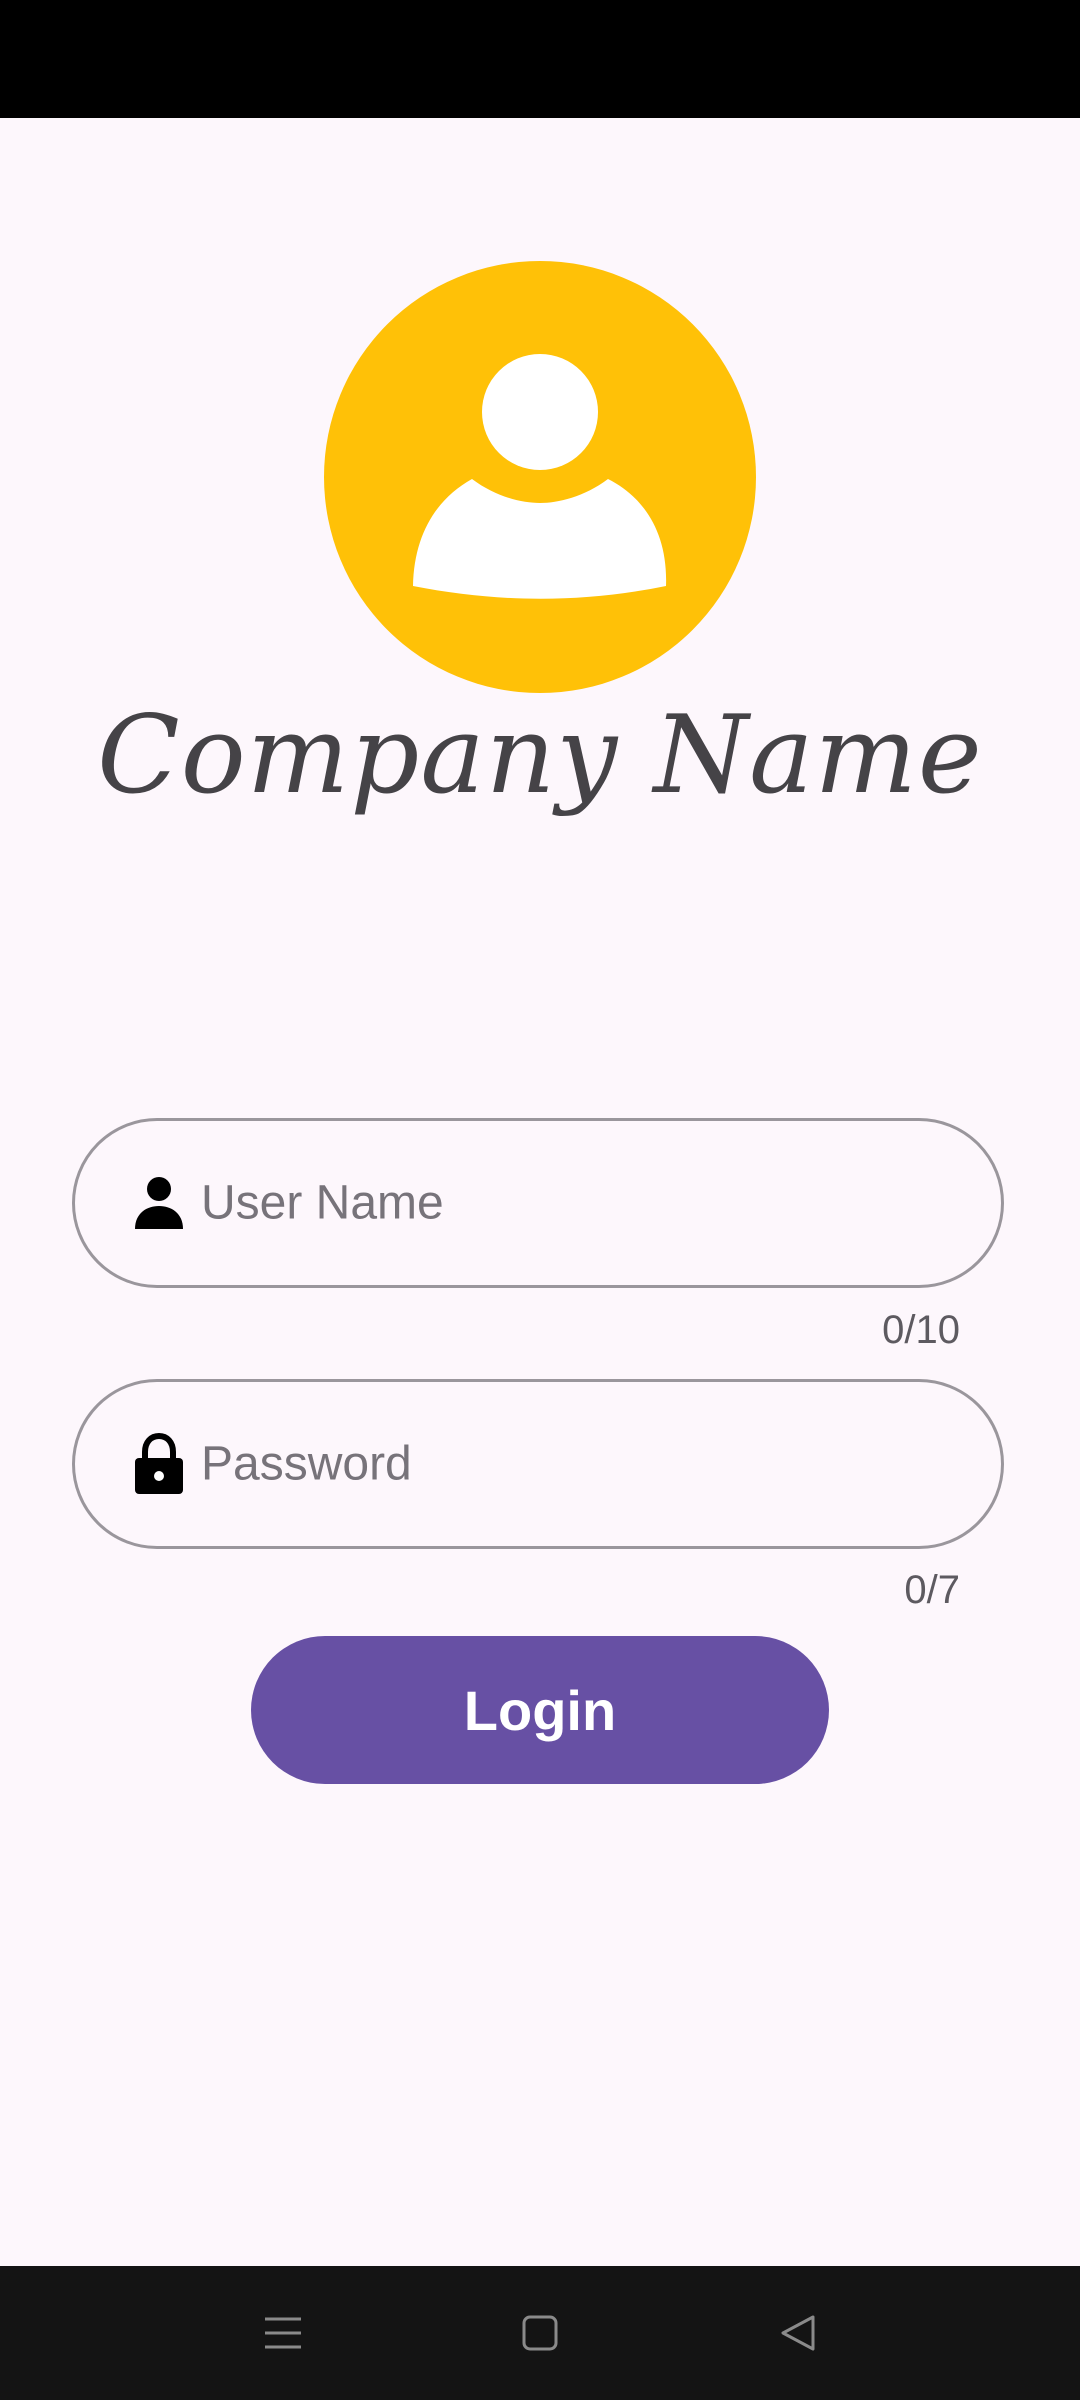 Image resolution: width=1080 pixels, height=2400 pixels. What do you see at coordinates (159, 1463) in the screenshot?
I see `lock-icon` at bounding box center [159, 1463].